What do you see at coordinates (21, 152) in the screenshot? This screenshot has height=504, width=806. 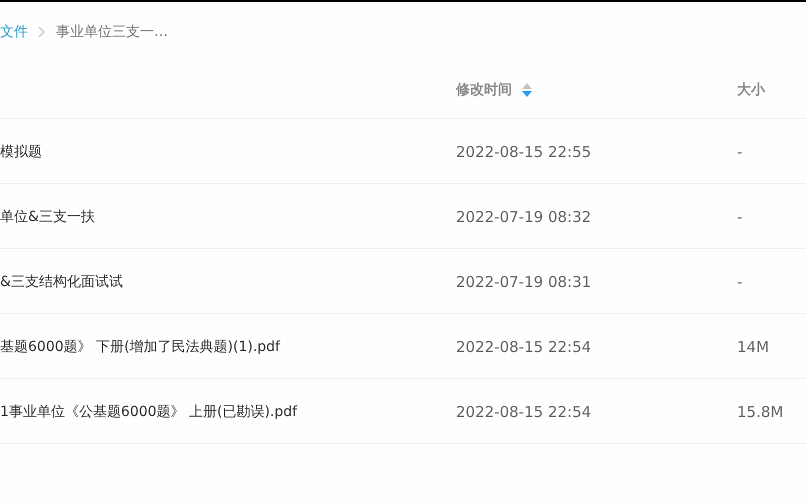 I see `file-name: 模拟题` at bounding box center [21, 152].